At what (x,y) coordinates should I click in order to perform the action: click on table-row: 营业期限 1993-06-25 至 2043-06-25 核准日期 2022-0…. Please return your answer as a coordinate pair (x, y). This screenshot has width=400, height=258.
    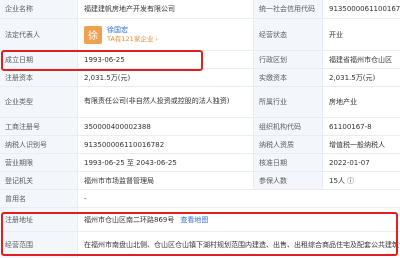
    Looking at the image, I should click on (200, 163).